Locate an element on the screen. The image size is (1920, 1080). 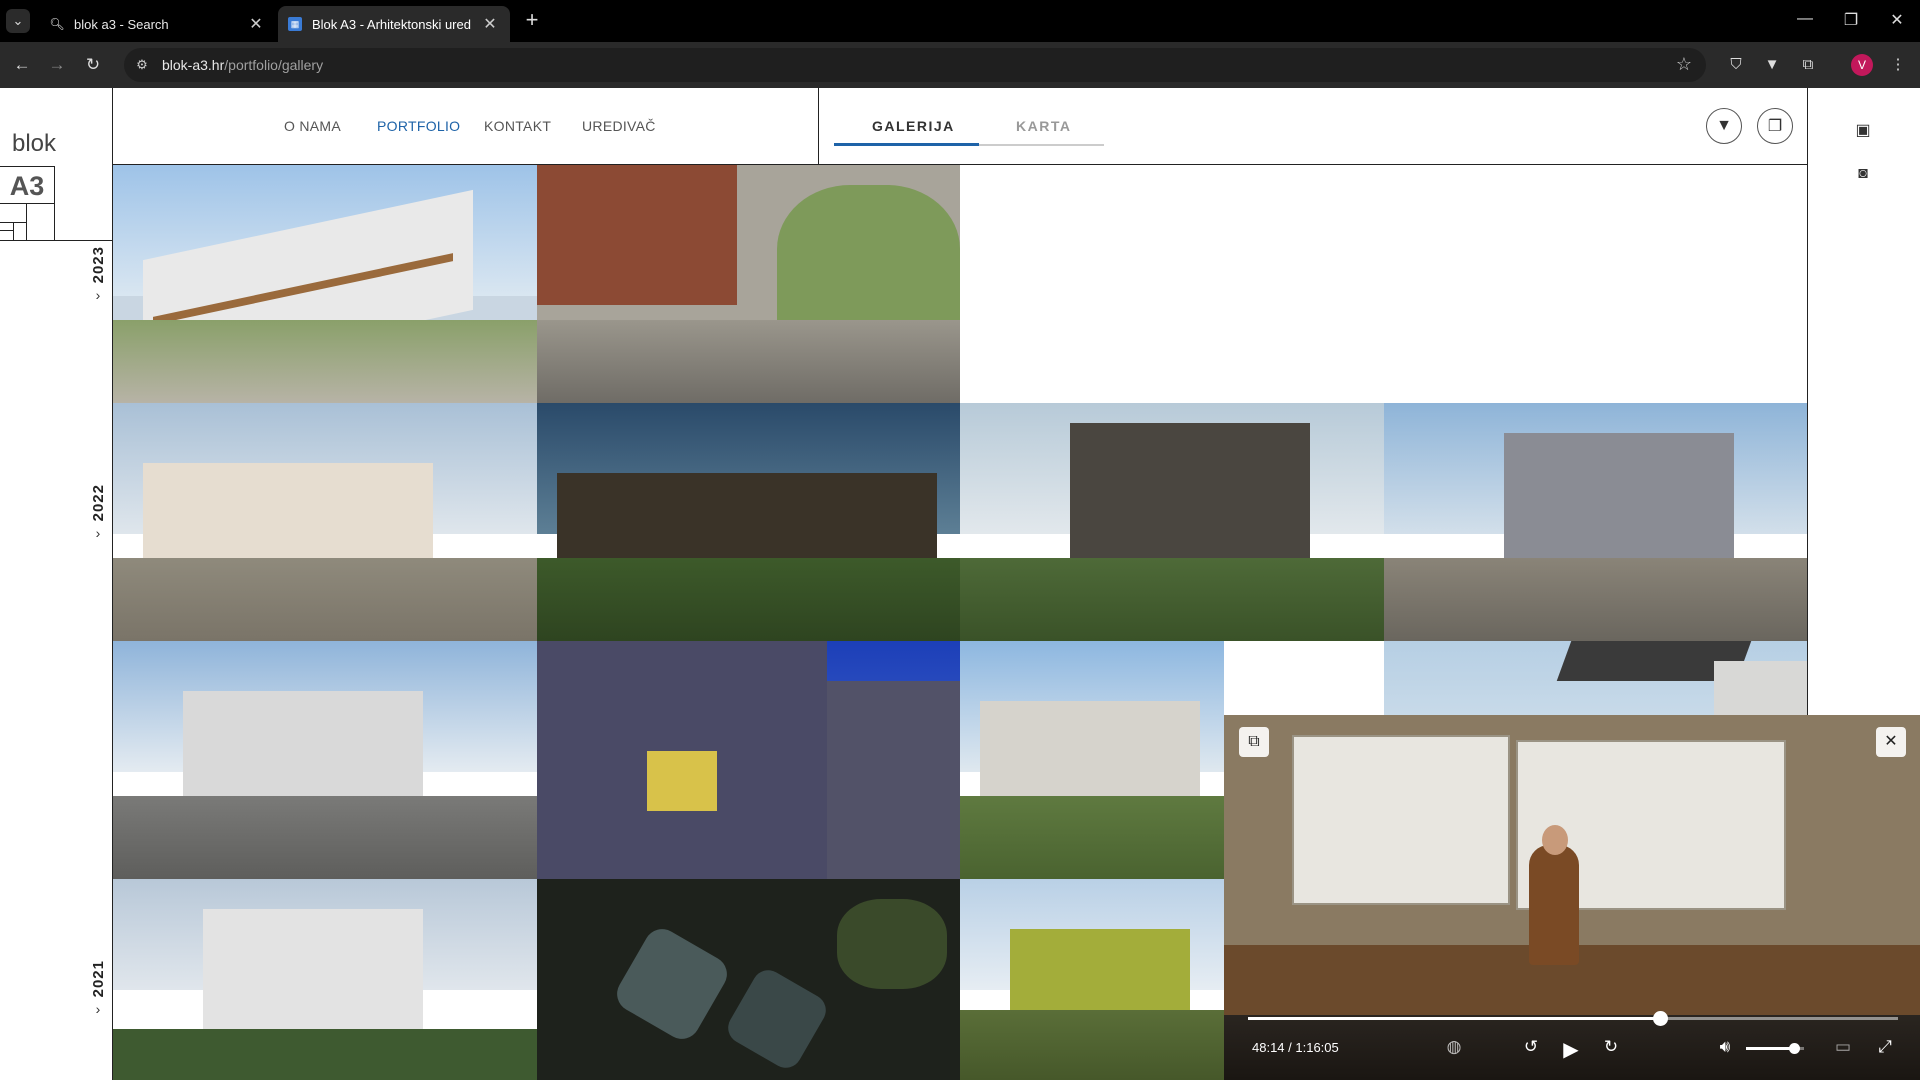
filter-icon: ▼ is located at coordinates (1724, 125).